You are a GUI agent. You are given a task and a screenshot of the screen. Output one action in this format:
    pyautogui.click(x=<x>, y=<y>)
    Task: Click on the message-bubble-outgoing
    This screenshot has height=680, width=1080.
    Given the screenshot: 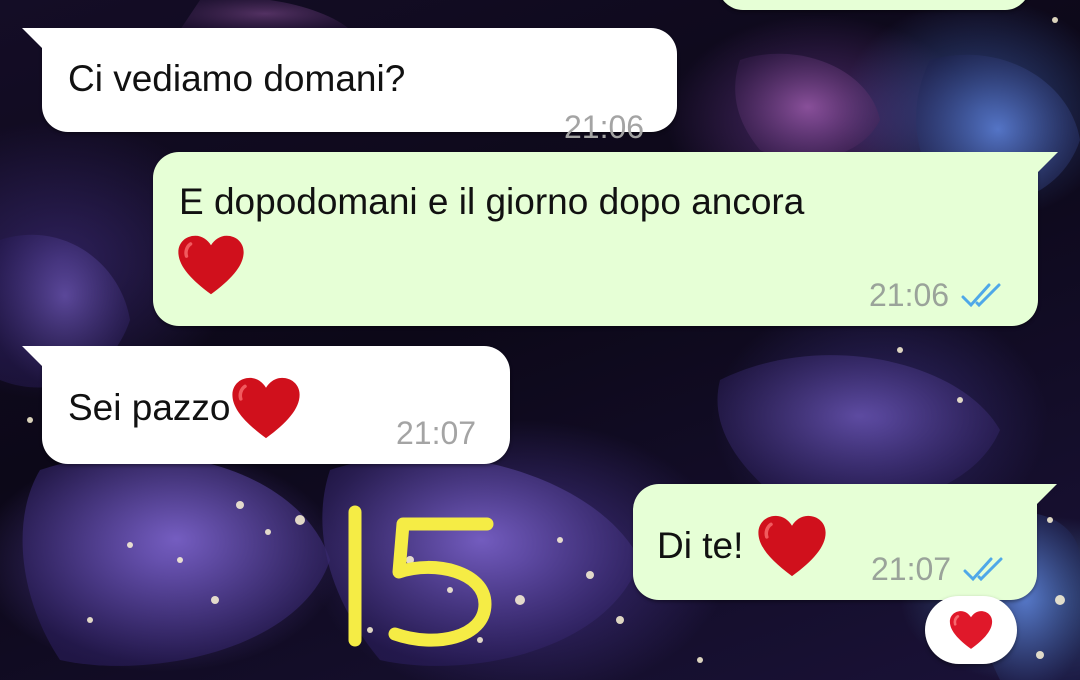 What is the action you would take?
    pyautogui.click(x=874, y=5)
    